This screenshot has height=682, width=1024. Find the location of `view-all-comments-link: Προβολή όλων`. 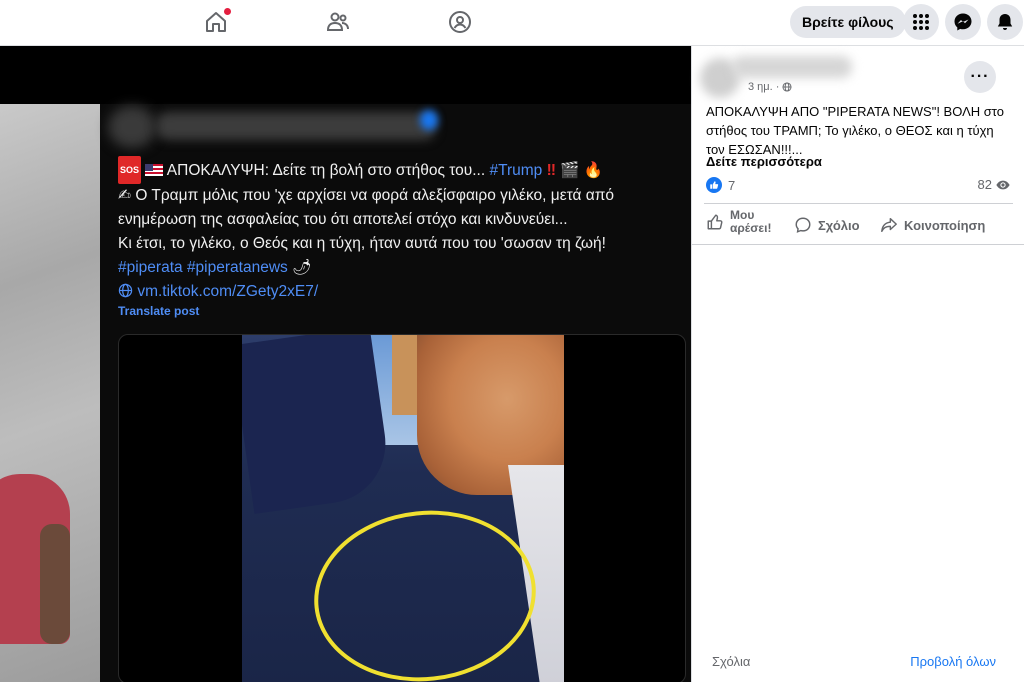

view-all-comments-link: Προβολή όλων is located at coordinates (953, 661).